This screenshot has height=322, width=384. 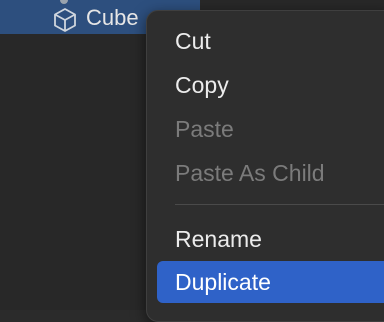 What do you see at coordinates (204, 129) in the screenshot?
I see `menu-item-label: Paste` at bounding box center [204, 129].